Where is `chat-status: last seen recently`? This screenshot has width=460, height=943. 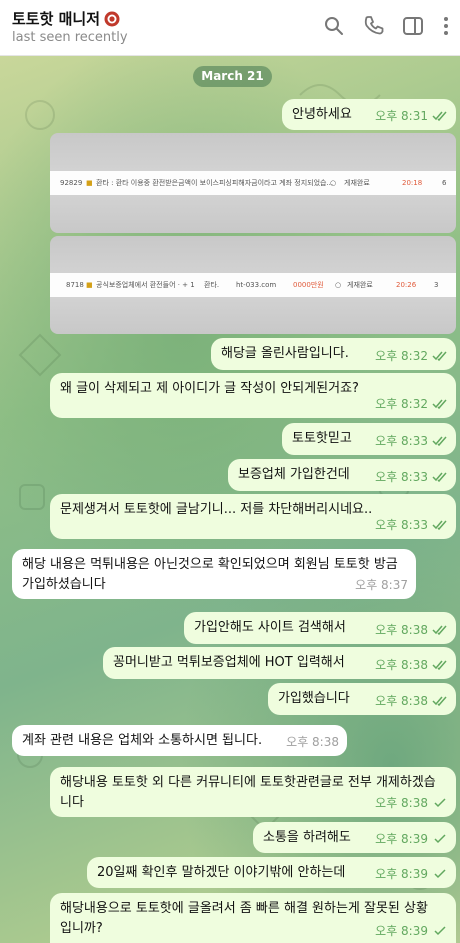
chat-status: last seen recently is located at coordinates (70, 37).